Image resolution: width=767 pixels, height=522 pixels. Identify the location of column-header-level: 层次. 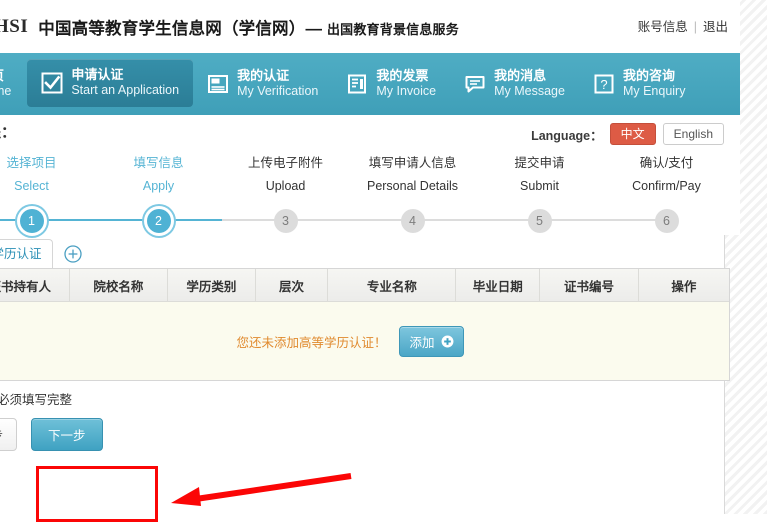
(292, 285).